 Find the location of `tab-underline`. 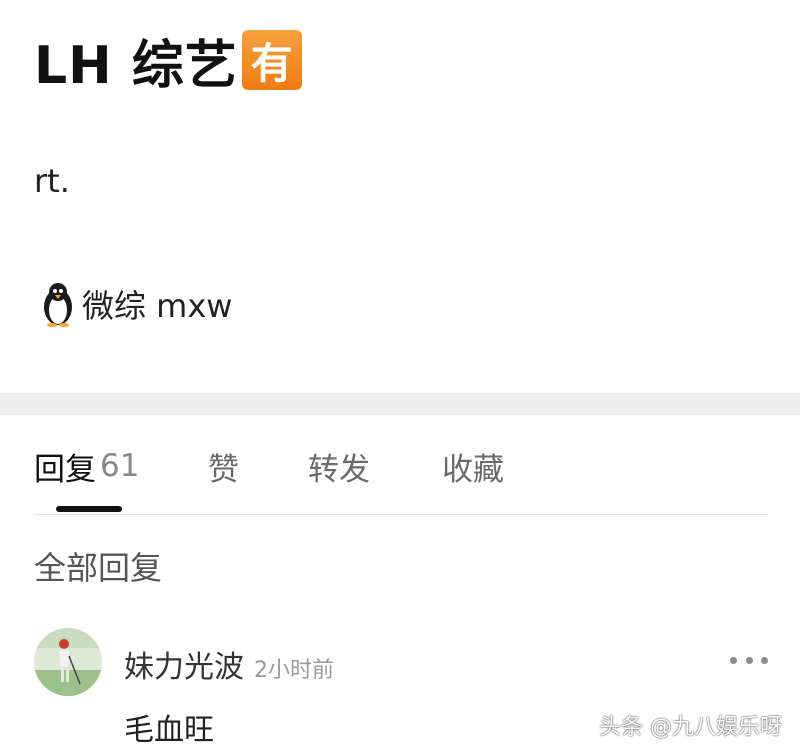

tab-underline is located at coordinates (401, 514).